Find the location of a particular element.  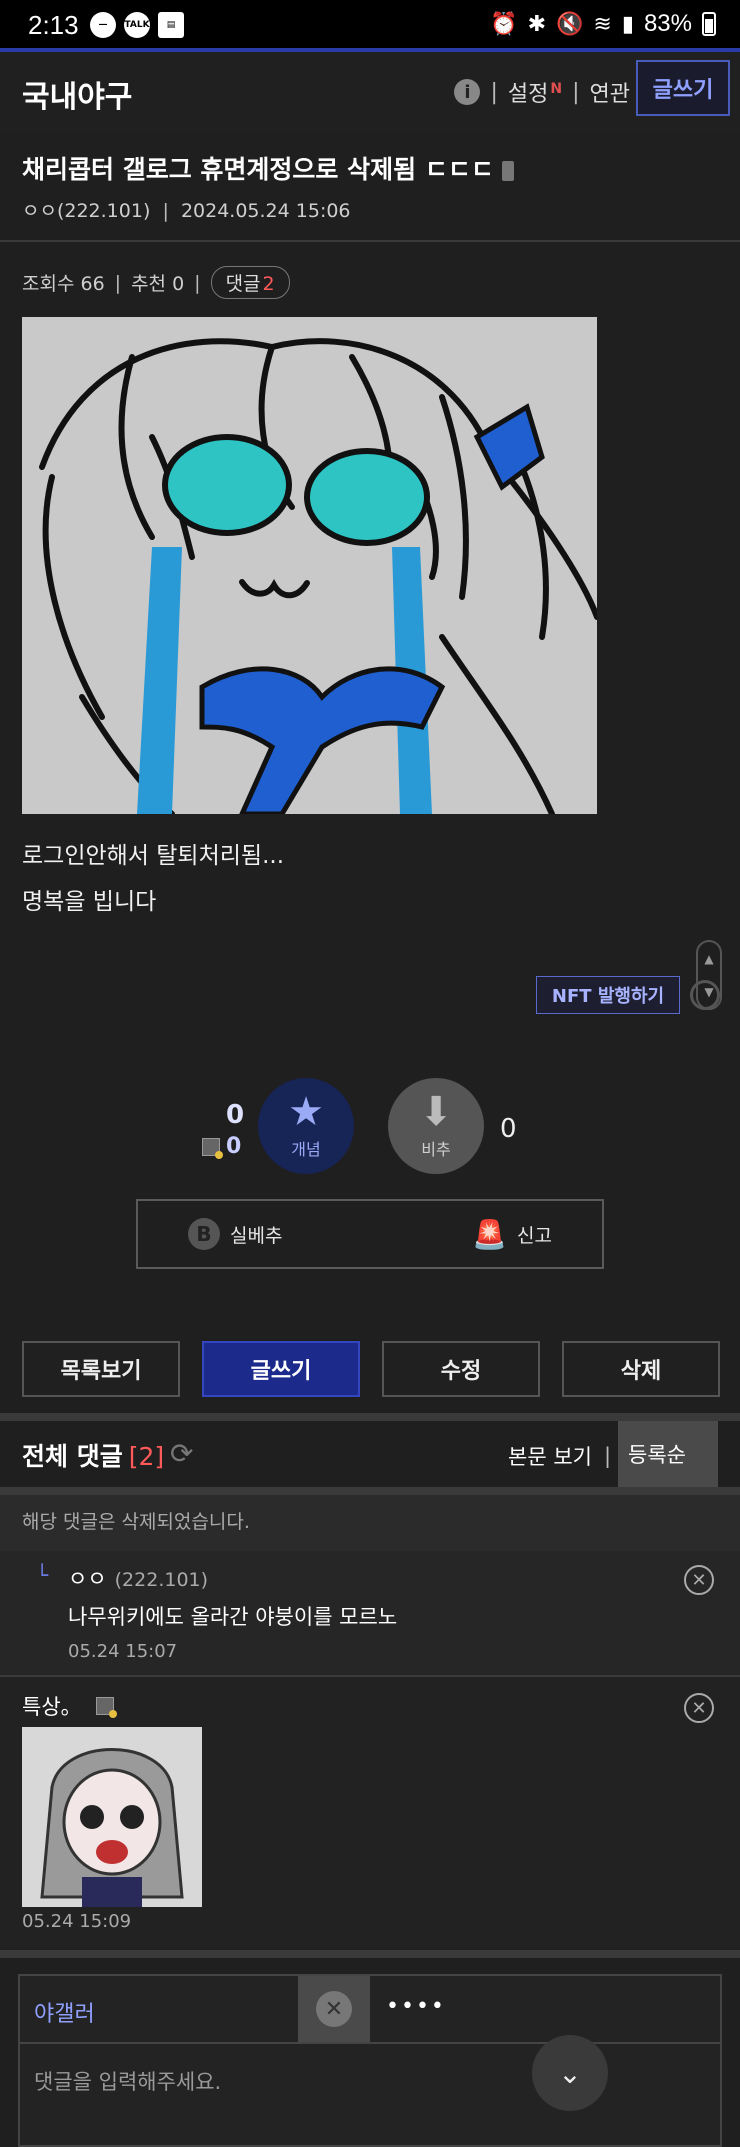

comment-form-top: 야갤러 ✕ •••• is located at coordinates (370, 2010).